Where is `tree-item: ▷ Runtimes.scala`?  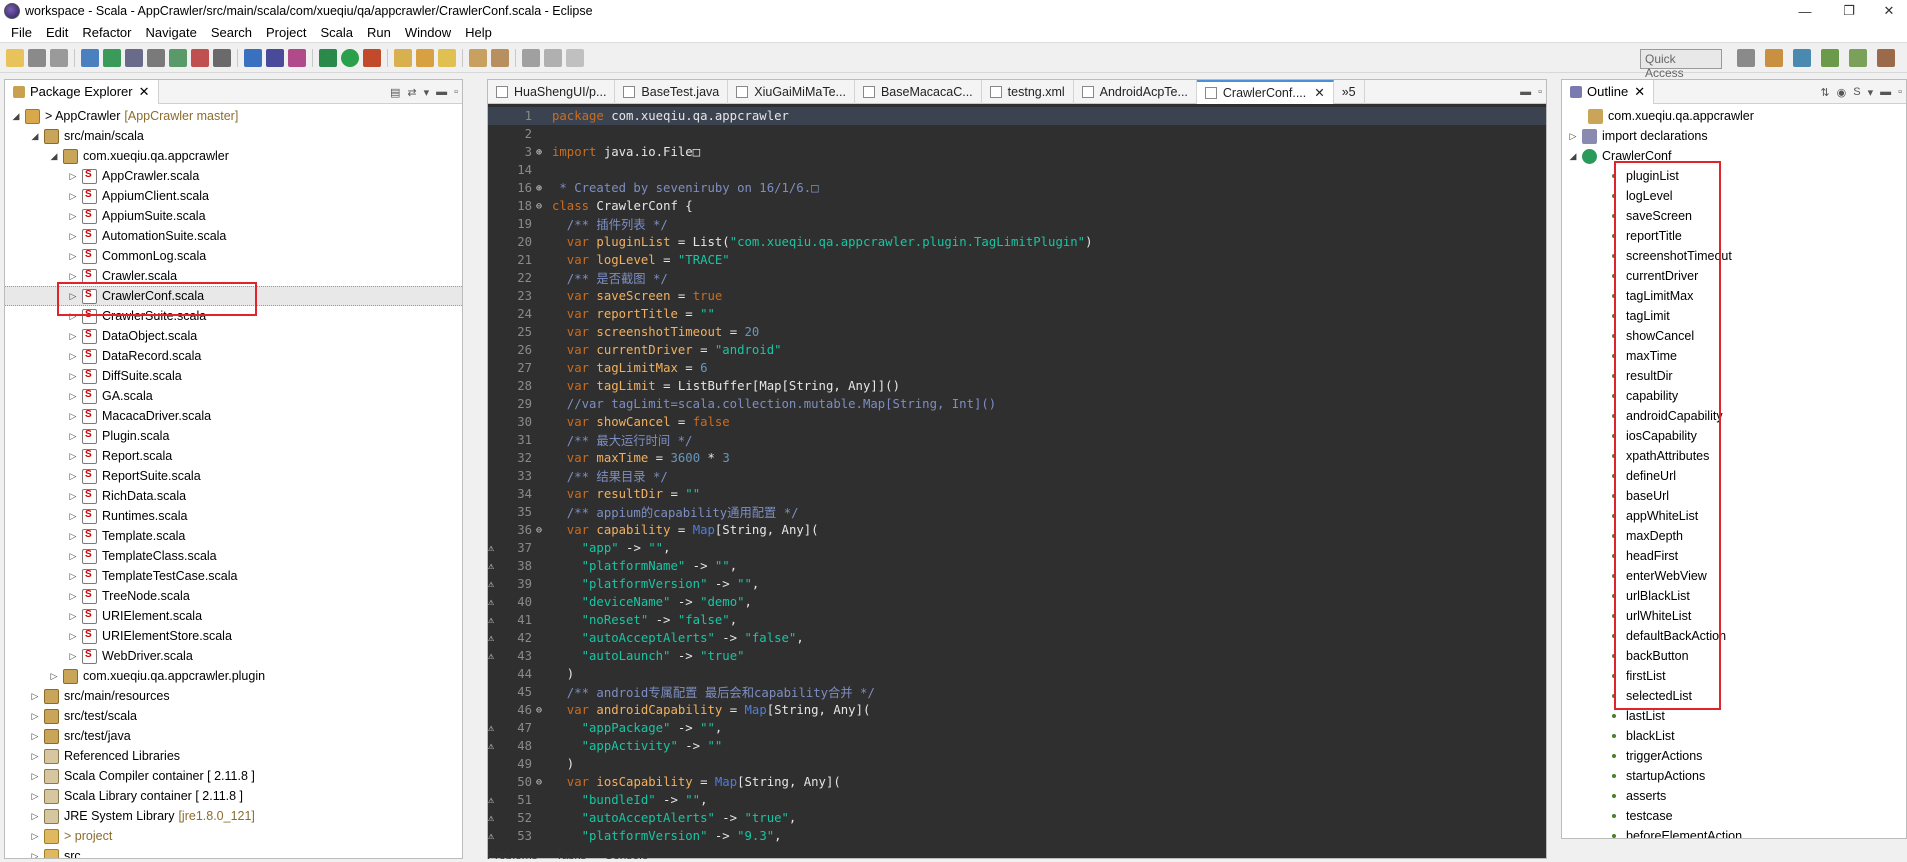 tree-item: ▷ Runtimes.scala is located at coordinates (233, 516).